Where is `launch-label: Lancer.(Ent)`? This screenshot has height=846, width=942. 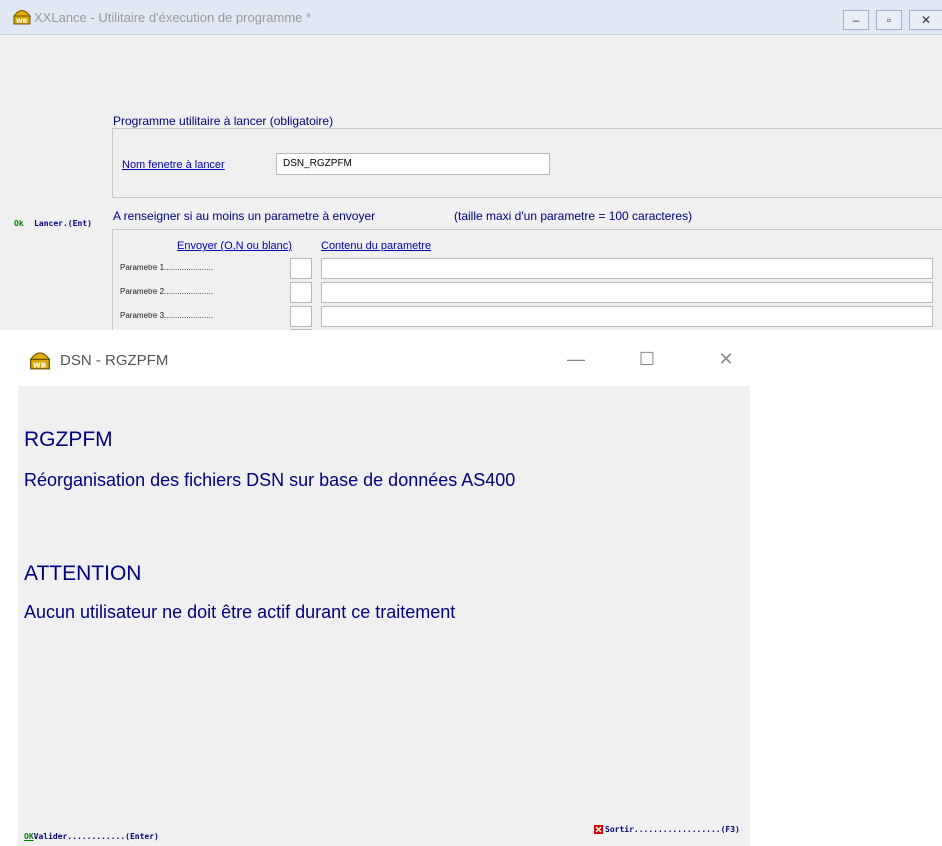 launch-label: Lancer.(Ent) is located at coordinates (63, 223).